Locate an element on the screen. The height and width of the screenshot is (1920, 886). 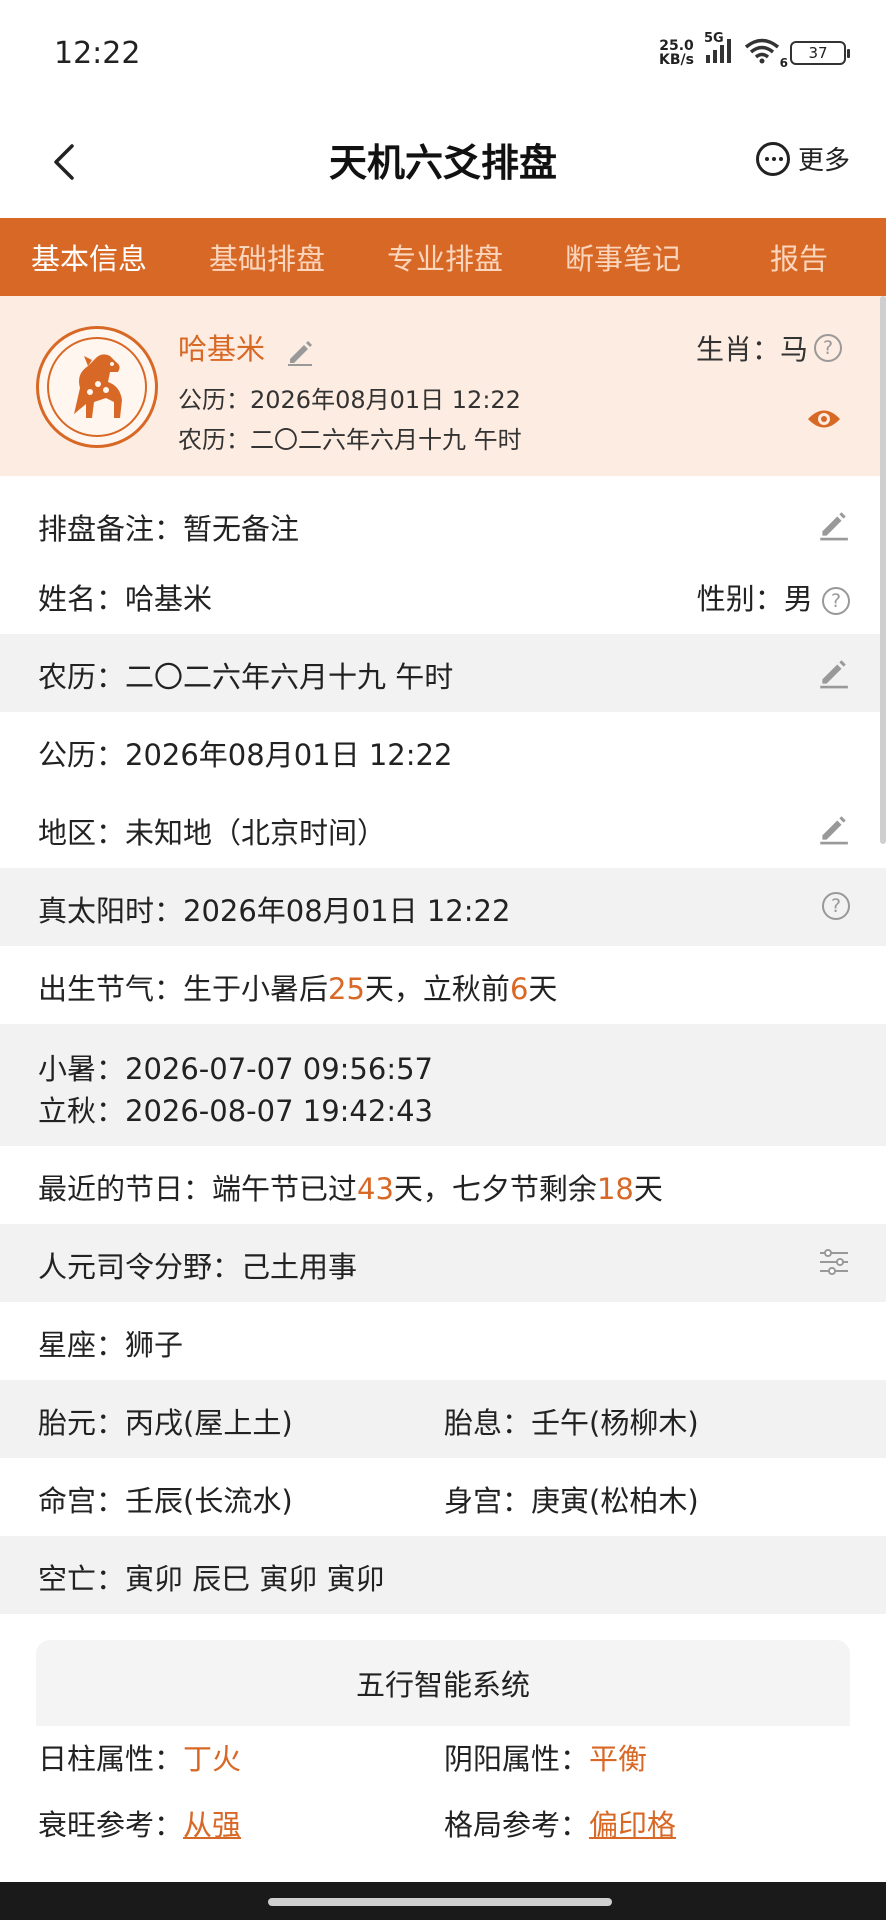
tab-report: 报告 is located at coordinates (799, 257).